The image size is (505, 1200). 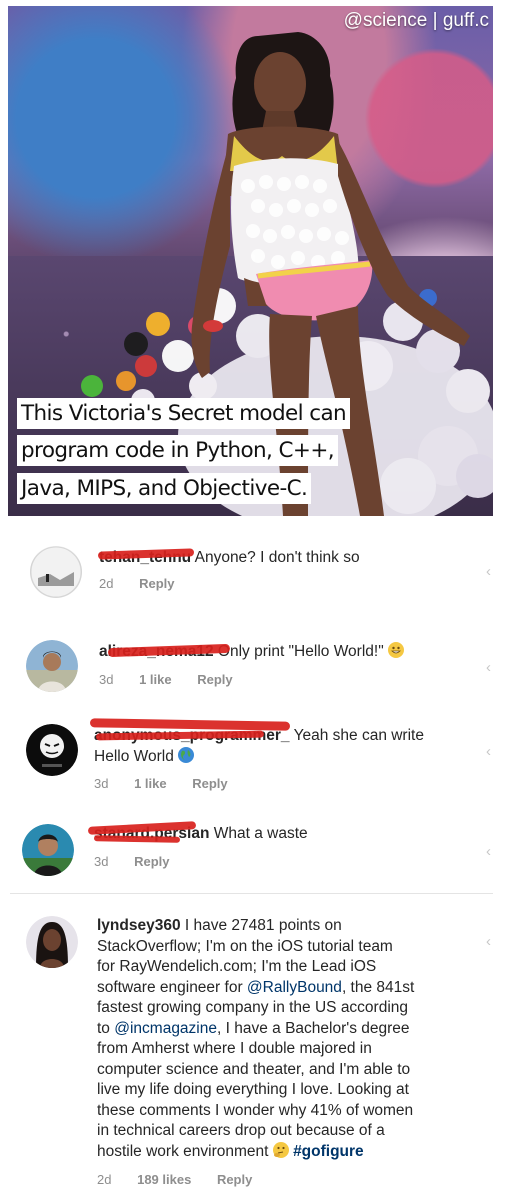 I want to click on comment-username: lyndsey360, so click(x=139, y=925).